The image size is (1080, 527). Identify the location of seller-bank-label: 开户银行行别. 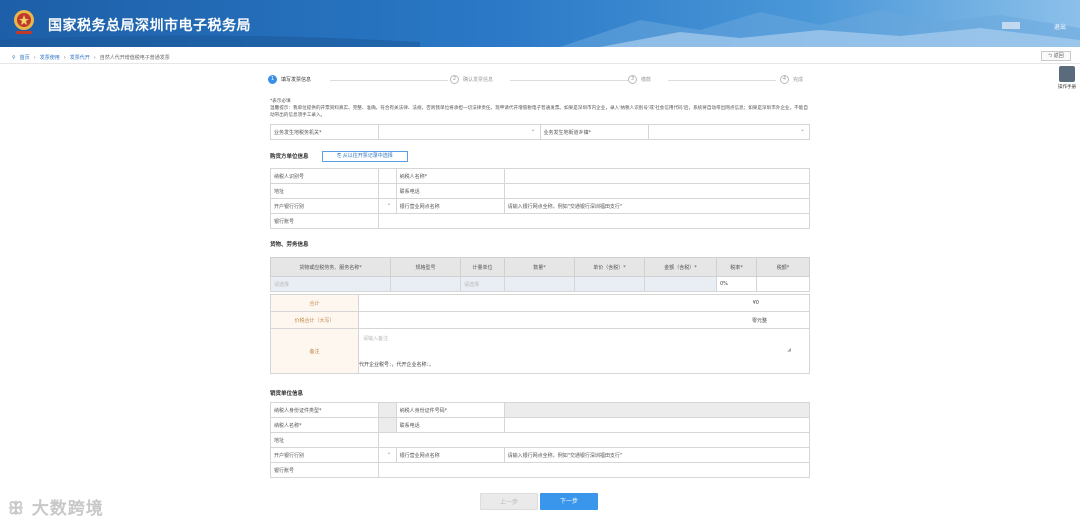
(324, 455).